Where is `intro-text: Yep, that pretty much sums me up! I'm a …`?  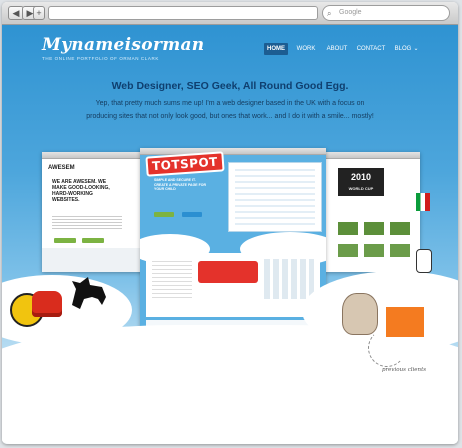
intro-text: Yep, that pretty much sums me up! I'm a … is located at coordinates (230, 110).